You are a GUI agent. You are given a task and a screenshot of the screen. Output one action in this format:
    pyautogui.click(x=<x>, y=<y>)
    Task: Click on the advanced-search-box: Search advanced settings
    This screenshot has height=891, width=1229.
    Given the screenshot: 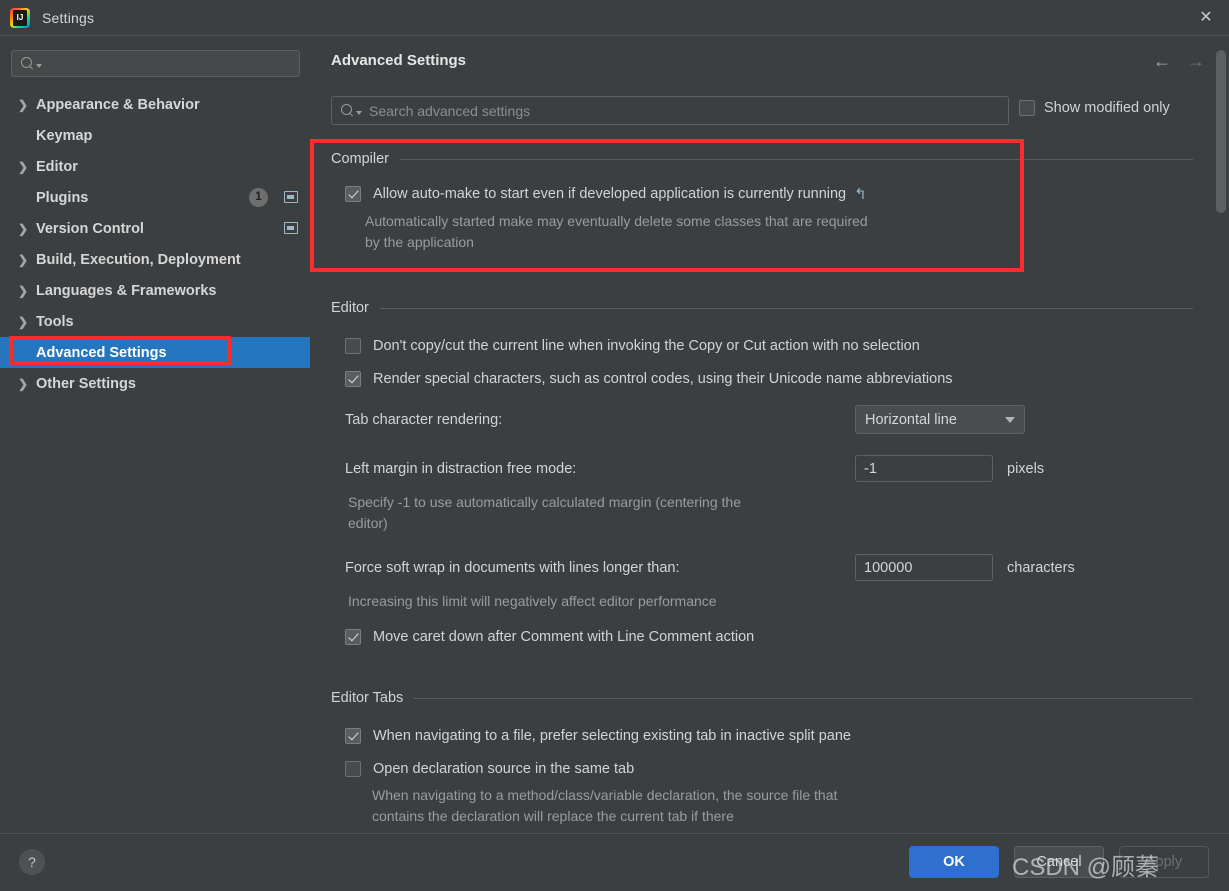 What is the action you would take?
    pyautogui.click(x=670, y=110)
    